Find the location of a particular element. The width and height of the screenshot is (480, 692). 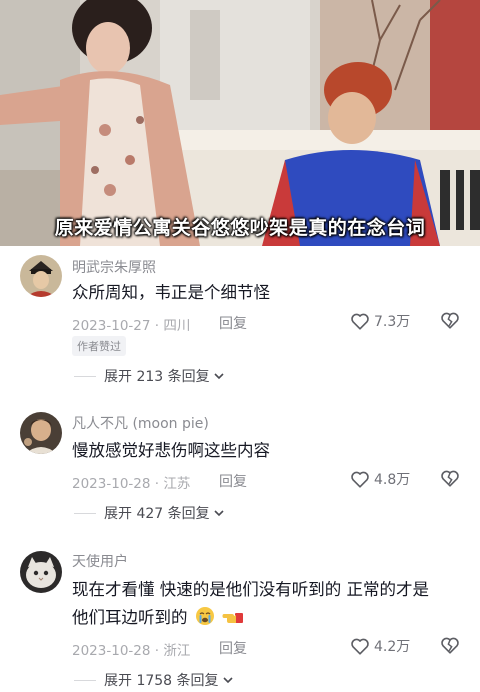

like-button: 4.8万 is located at coordinates (380, 479).